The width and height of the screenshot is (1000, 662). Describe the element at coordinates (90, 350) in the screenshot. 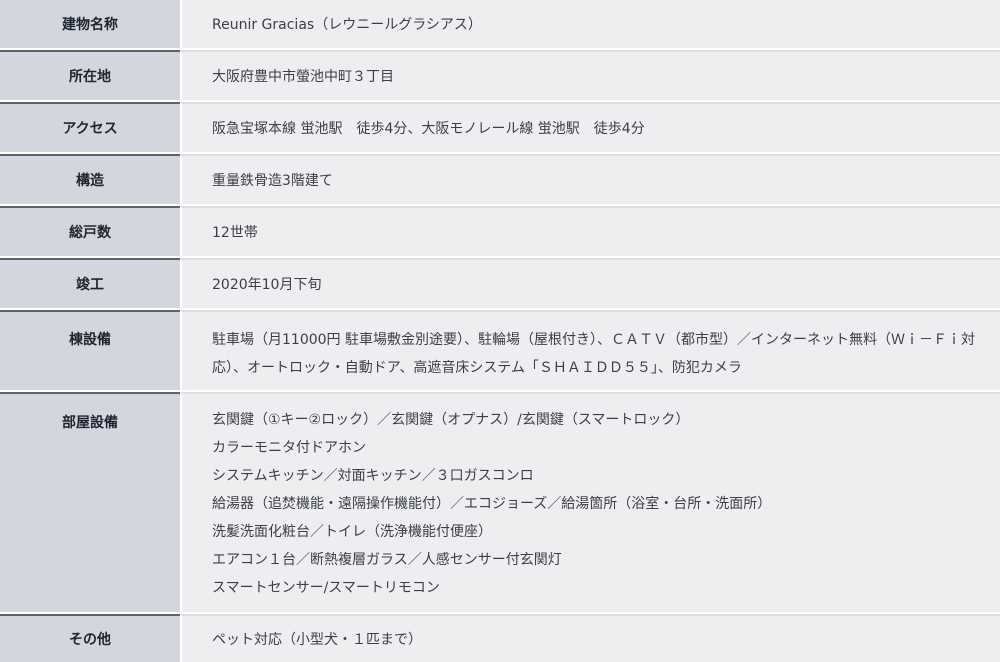

I see `spec-label: 棟設備` at that location.